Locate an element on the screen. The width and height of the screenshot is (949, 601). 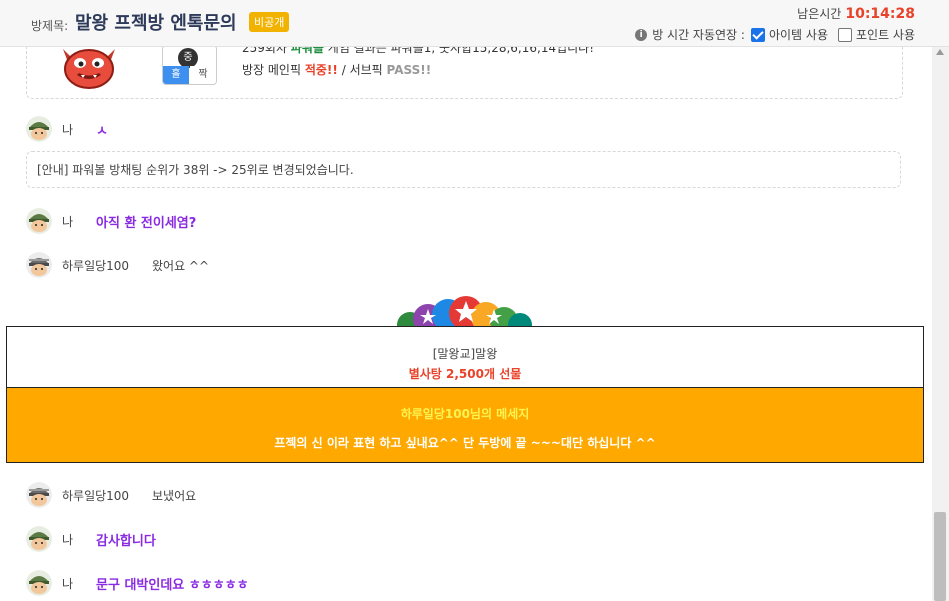
remaining-time: 남은시간 10:14:28 is located at coordinates (856, 13).